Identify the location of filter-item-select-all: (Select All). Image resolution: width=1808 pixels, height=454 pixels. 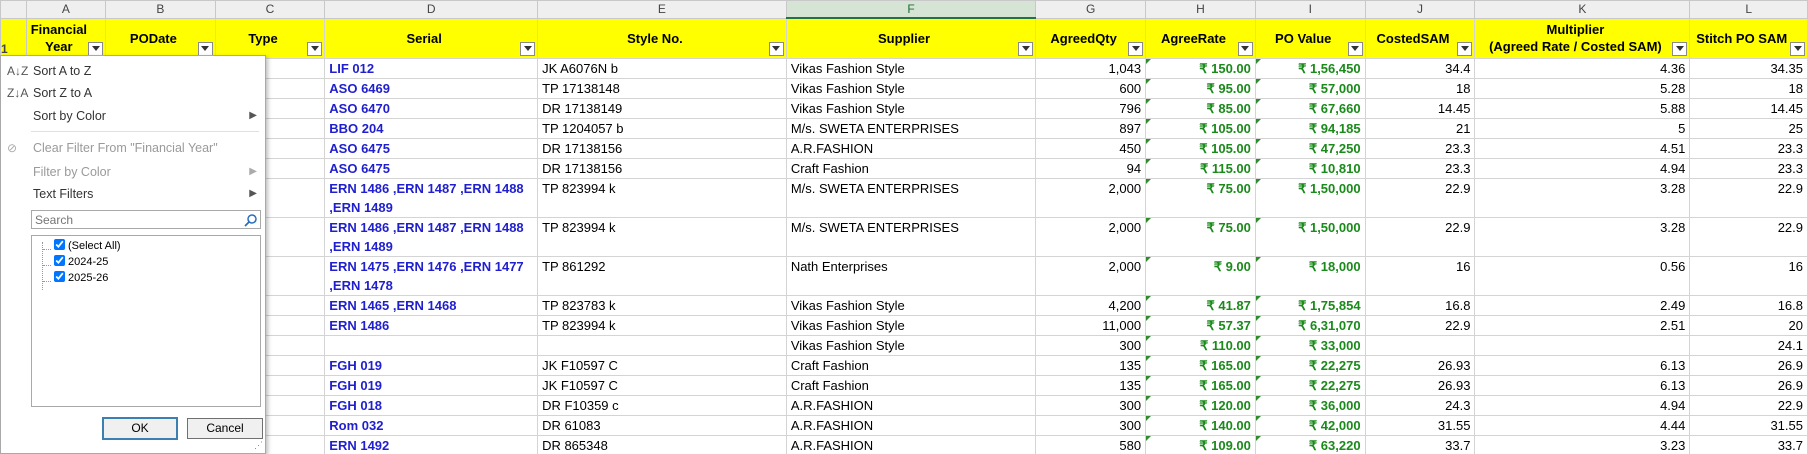
(87, 246).